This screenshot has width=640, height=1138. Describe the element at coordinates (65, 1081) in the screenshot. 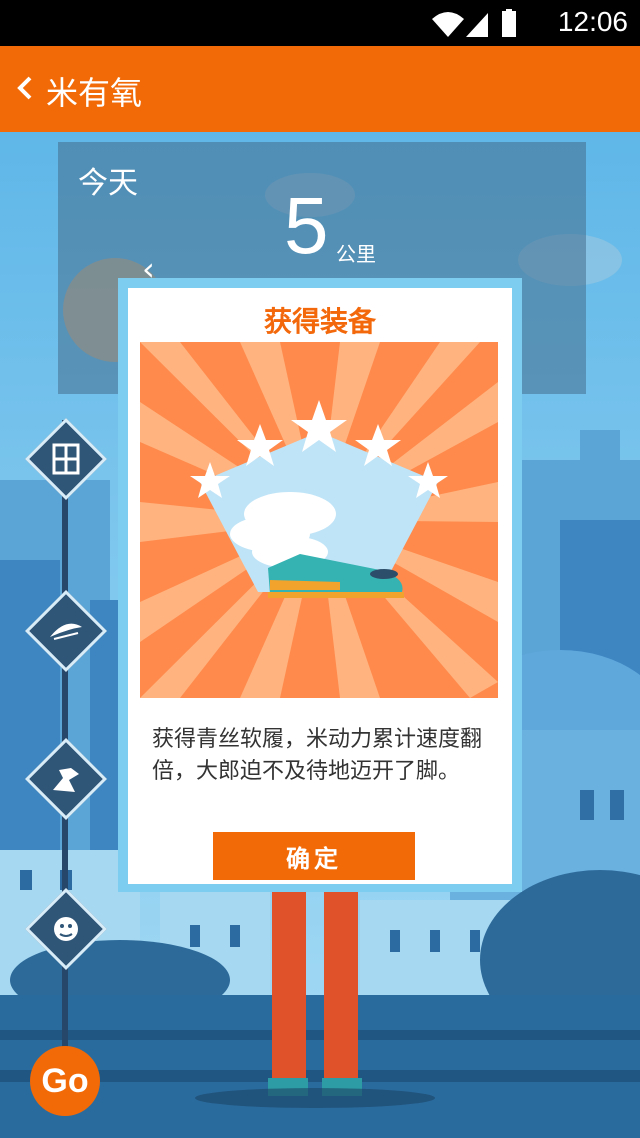

I see `go-button: Go` at that location.